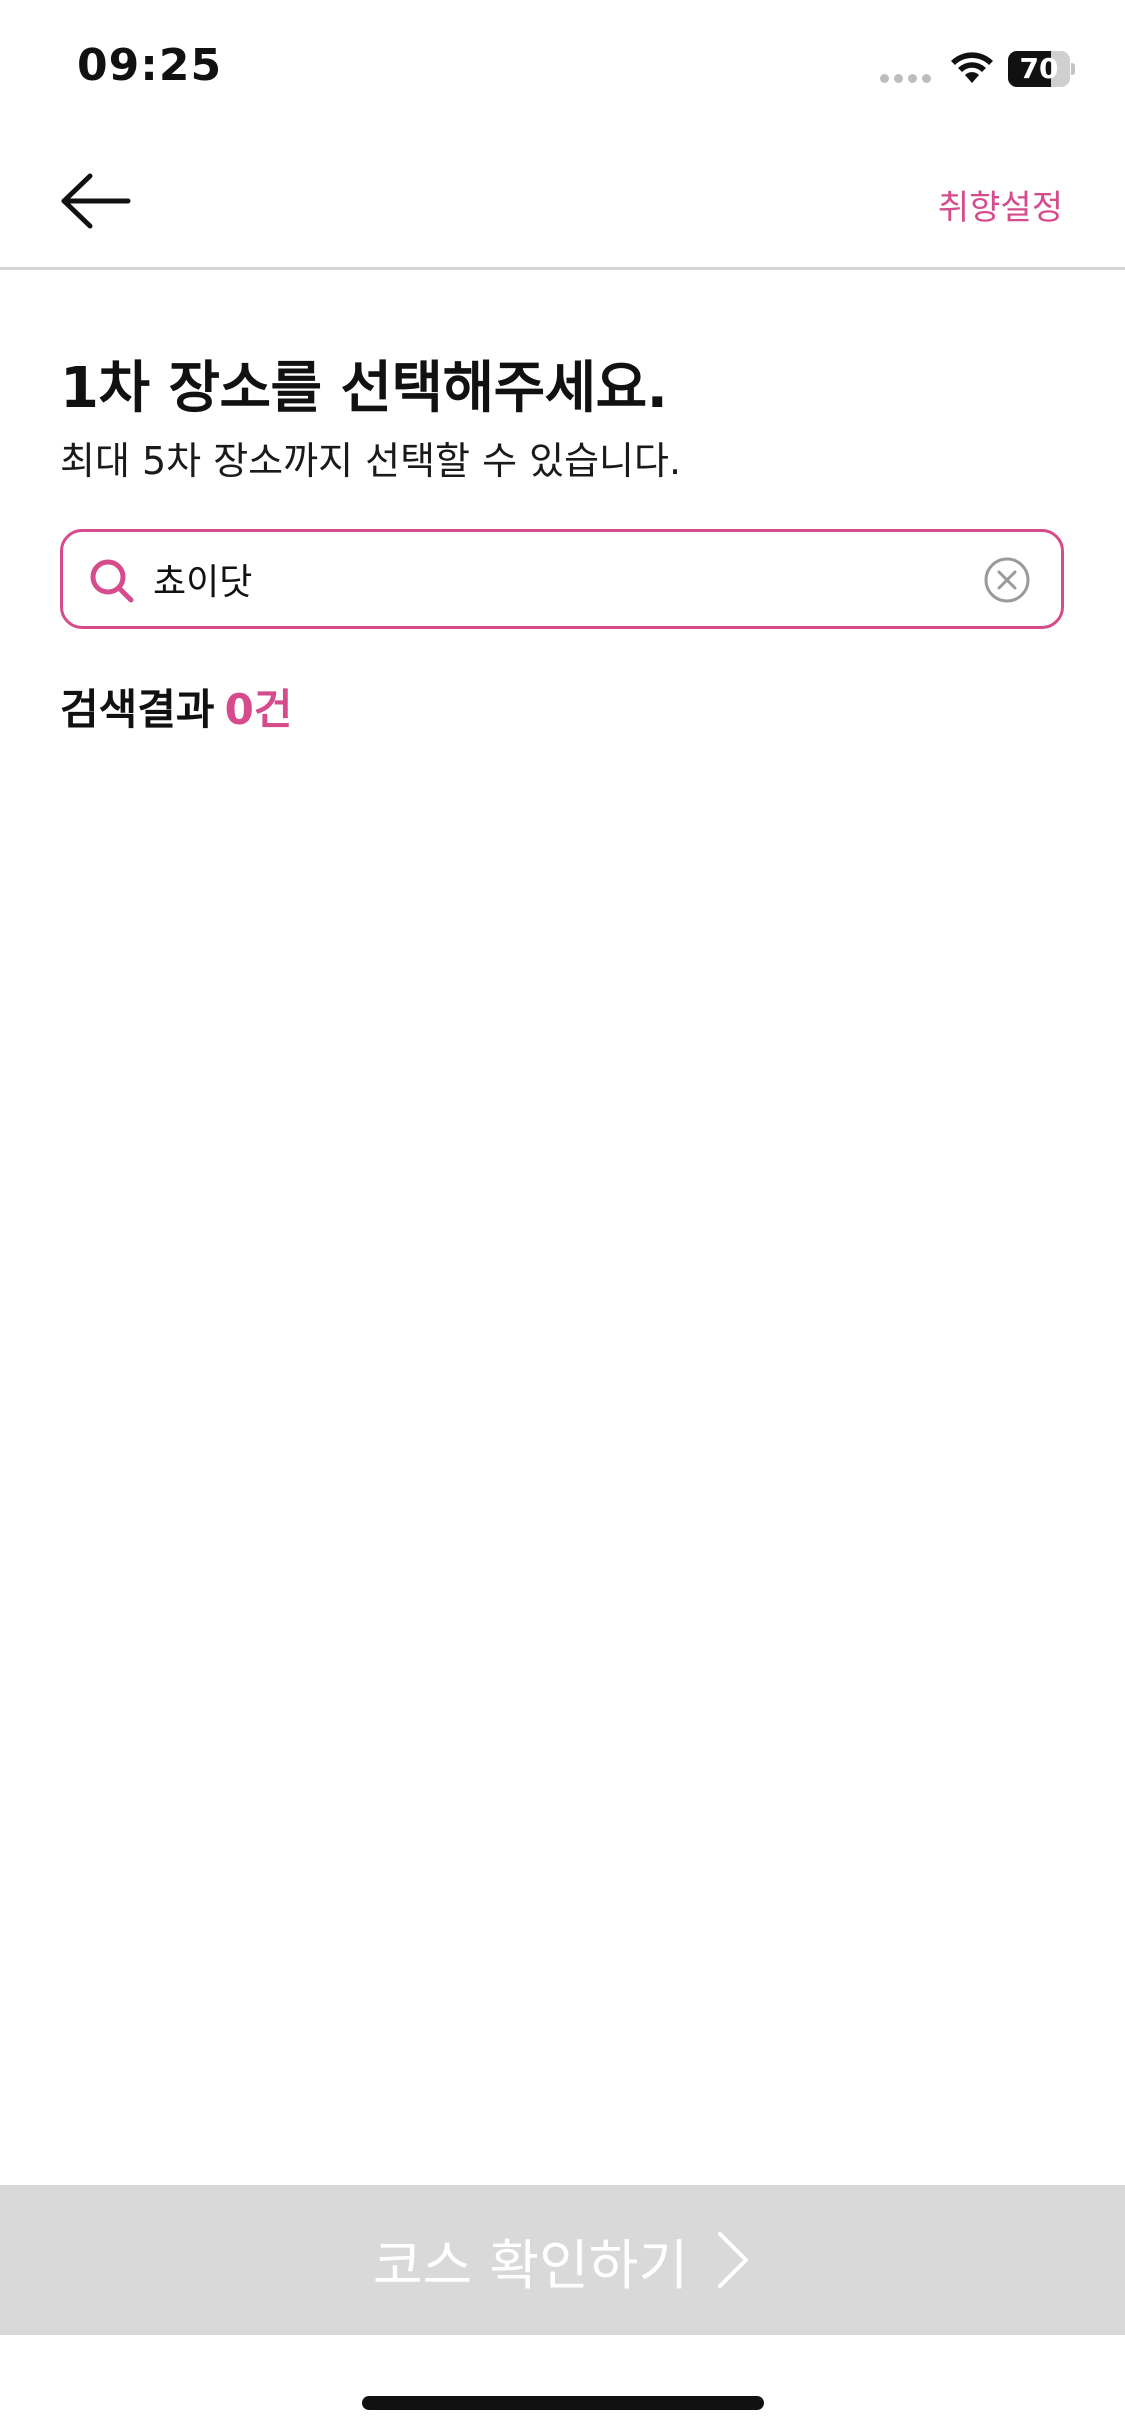 The width and height of the screenshot is (1125, 2436). Describe the element at coordinates (150, 65) in the screenshot. I see `status-time: 09:25` at that location.